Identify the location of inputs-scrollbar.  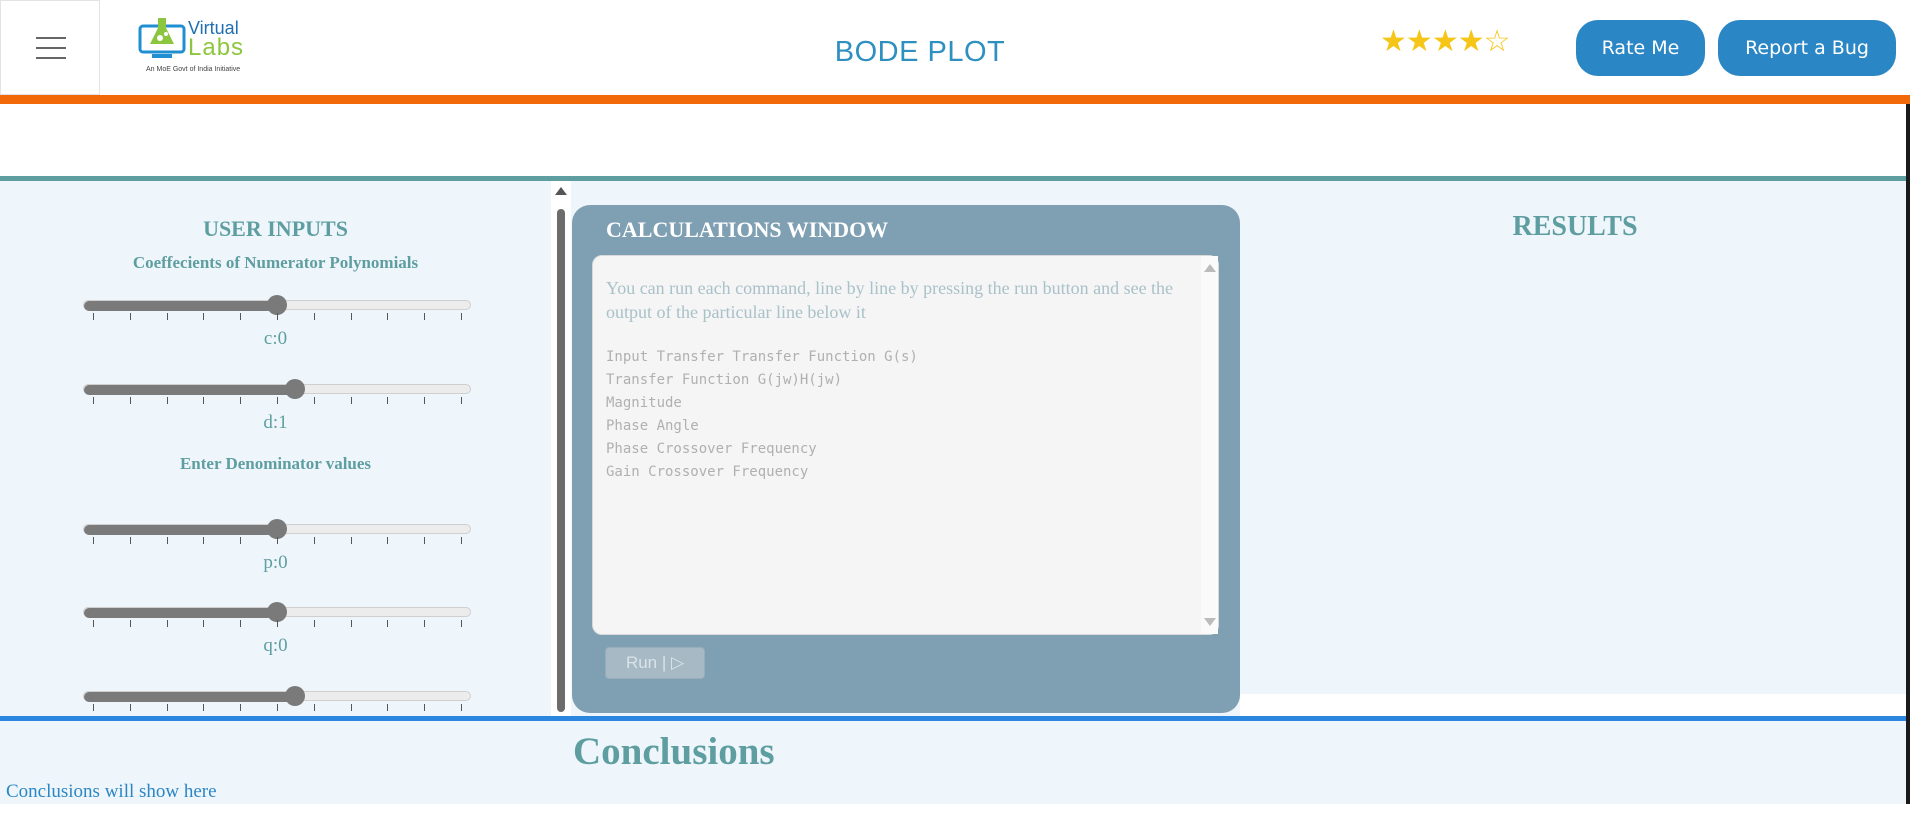
(561, 448).